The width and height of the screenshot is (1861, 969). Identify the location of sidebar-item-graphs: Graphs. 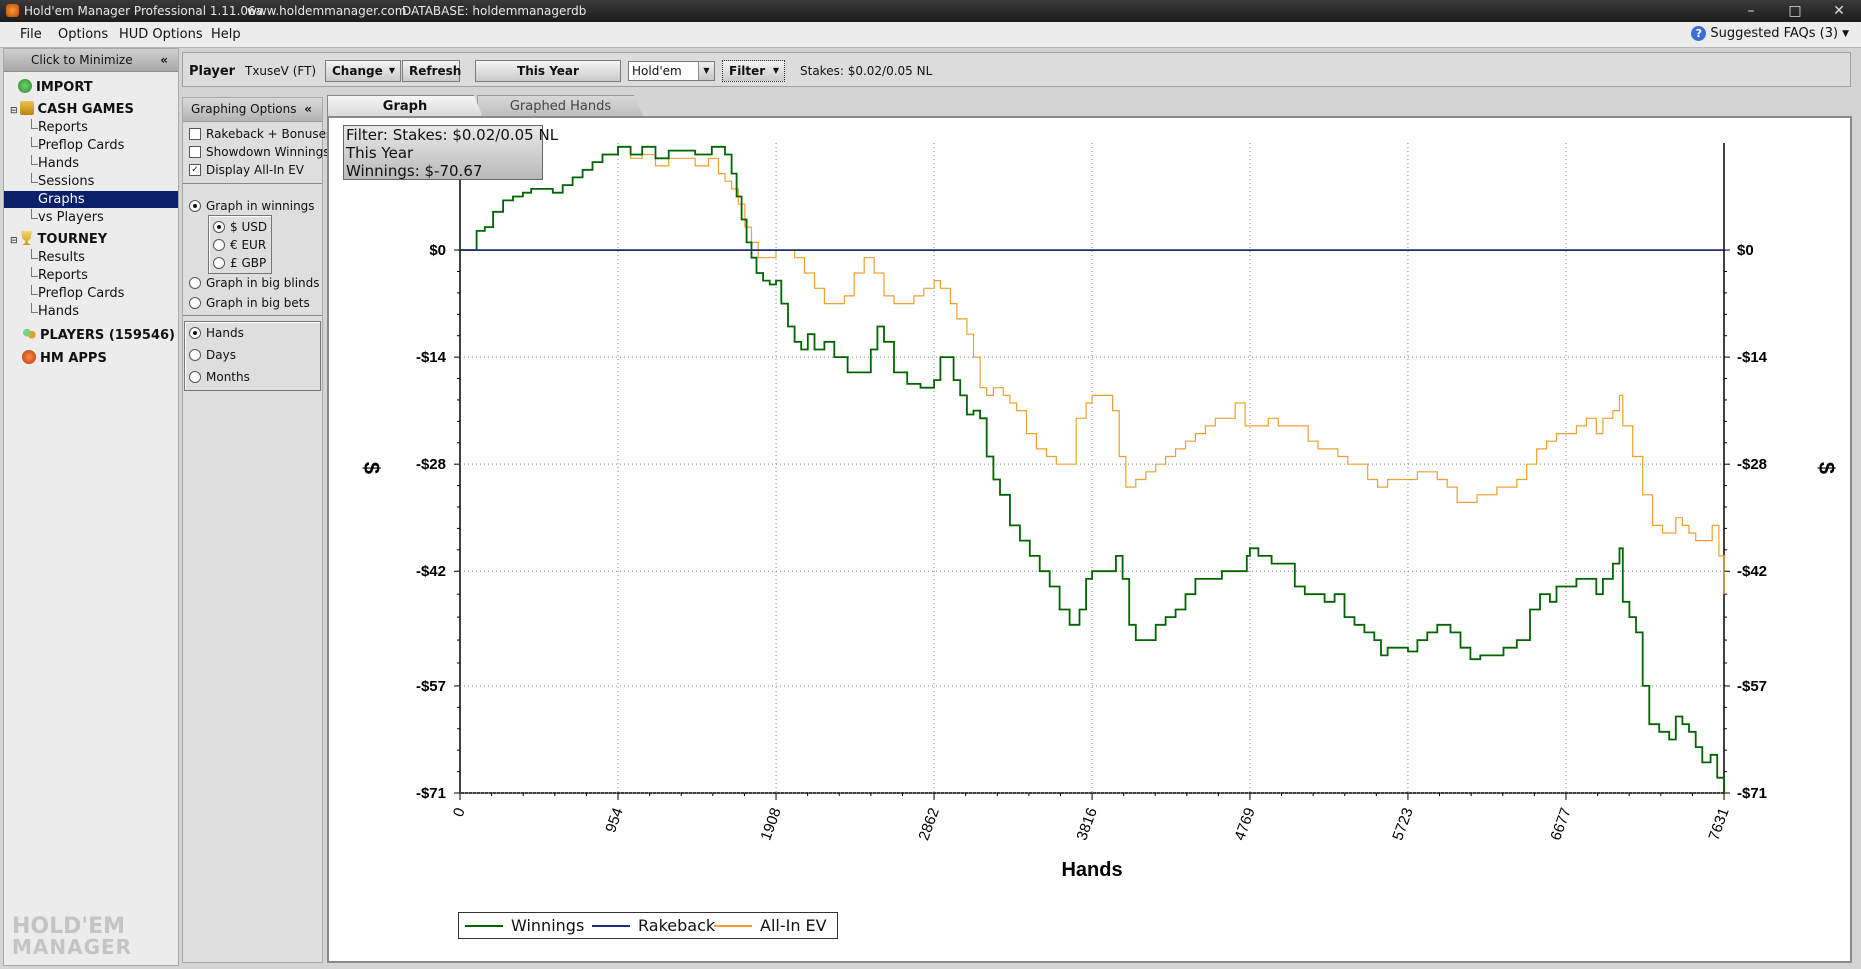
(91, 199).